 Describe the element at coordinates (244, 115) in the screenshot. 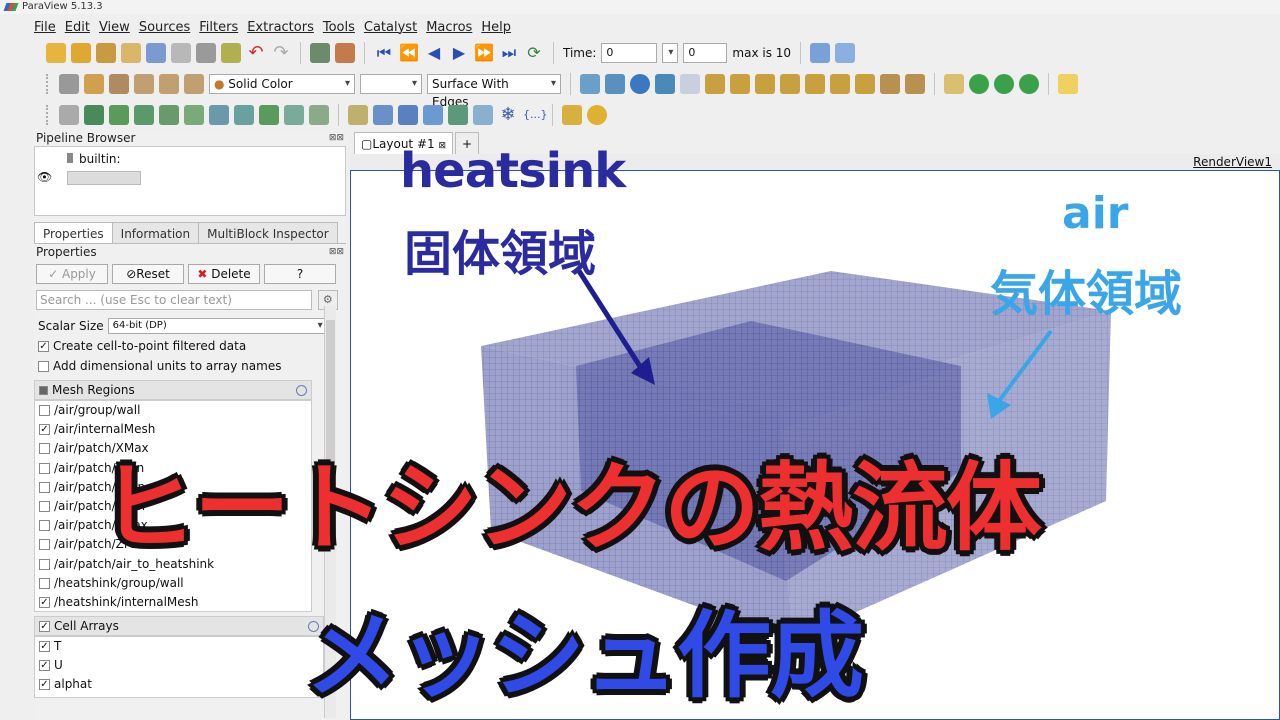

I see `stream-tracer-icon` at that location.